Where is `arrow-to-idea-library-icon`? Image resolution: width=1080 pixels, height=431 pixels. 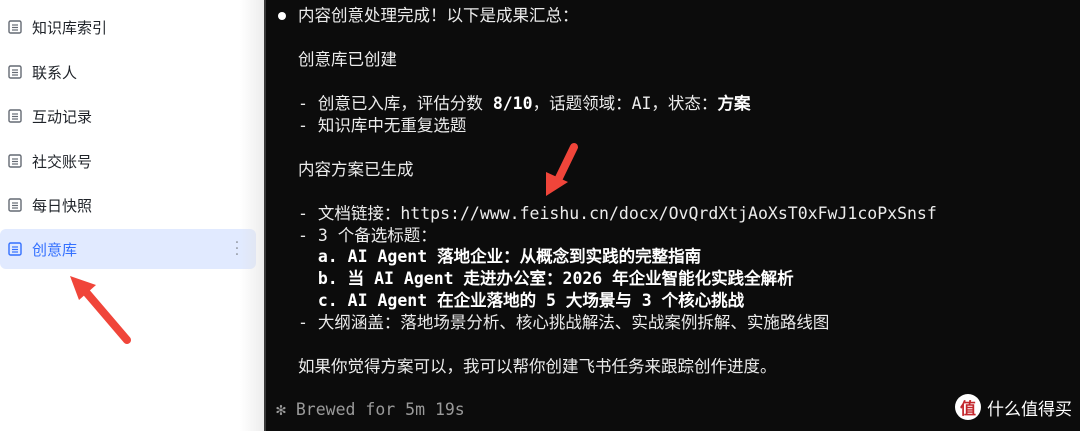
arrow-to-idea-library-icon is located at coordinates (100, 310).